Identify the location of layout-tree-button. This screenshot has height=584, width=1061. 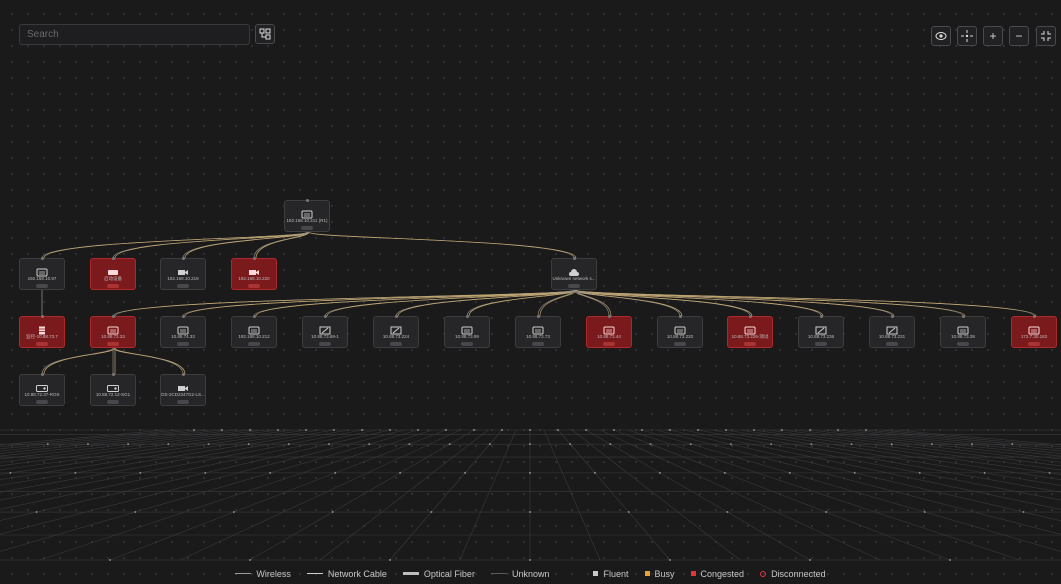
(265, 34).